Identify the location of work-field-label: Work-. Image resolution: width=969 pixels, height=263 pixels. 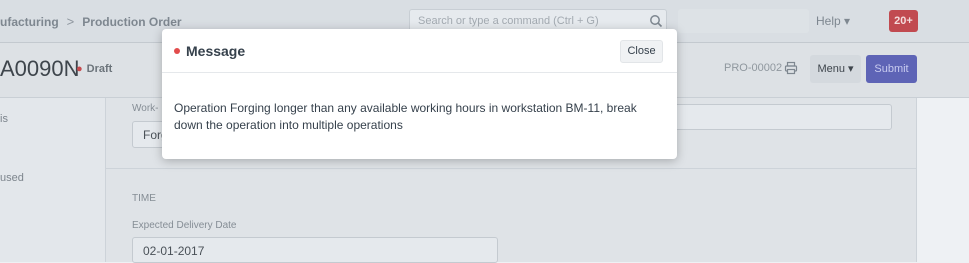
(145, 108).